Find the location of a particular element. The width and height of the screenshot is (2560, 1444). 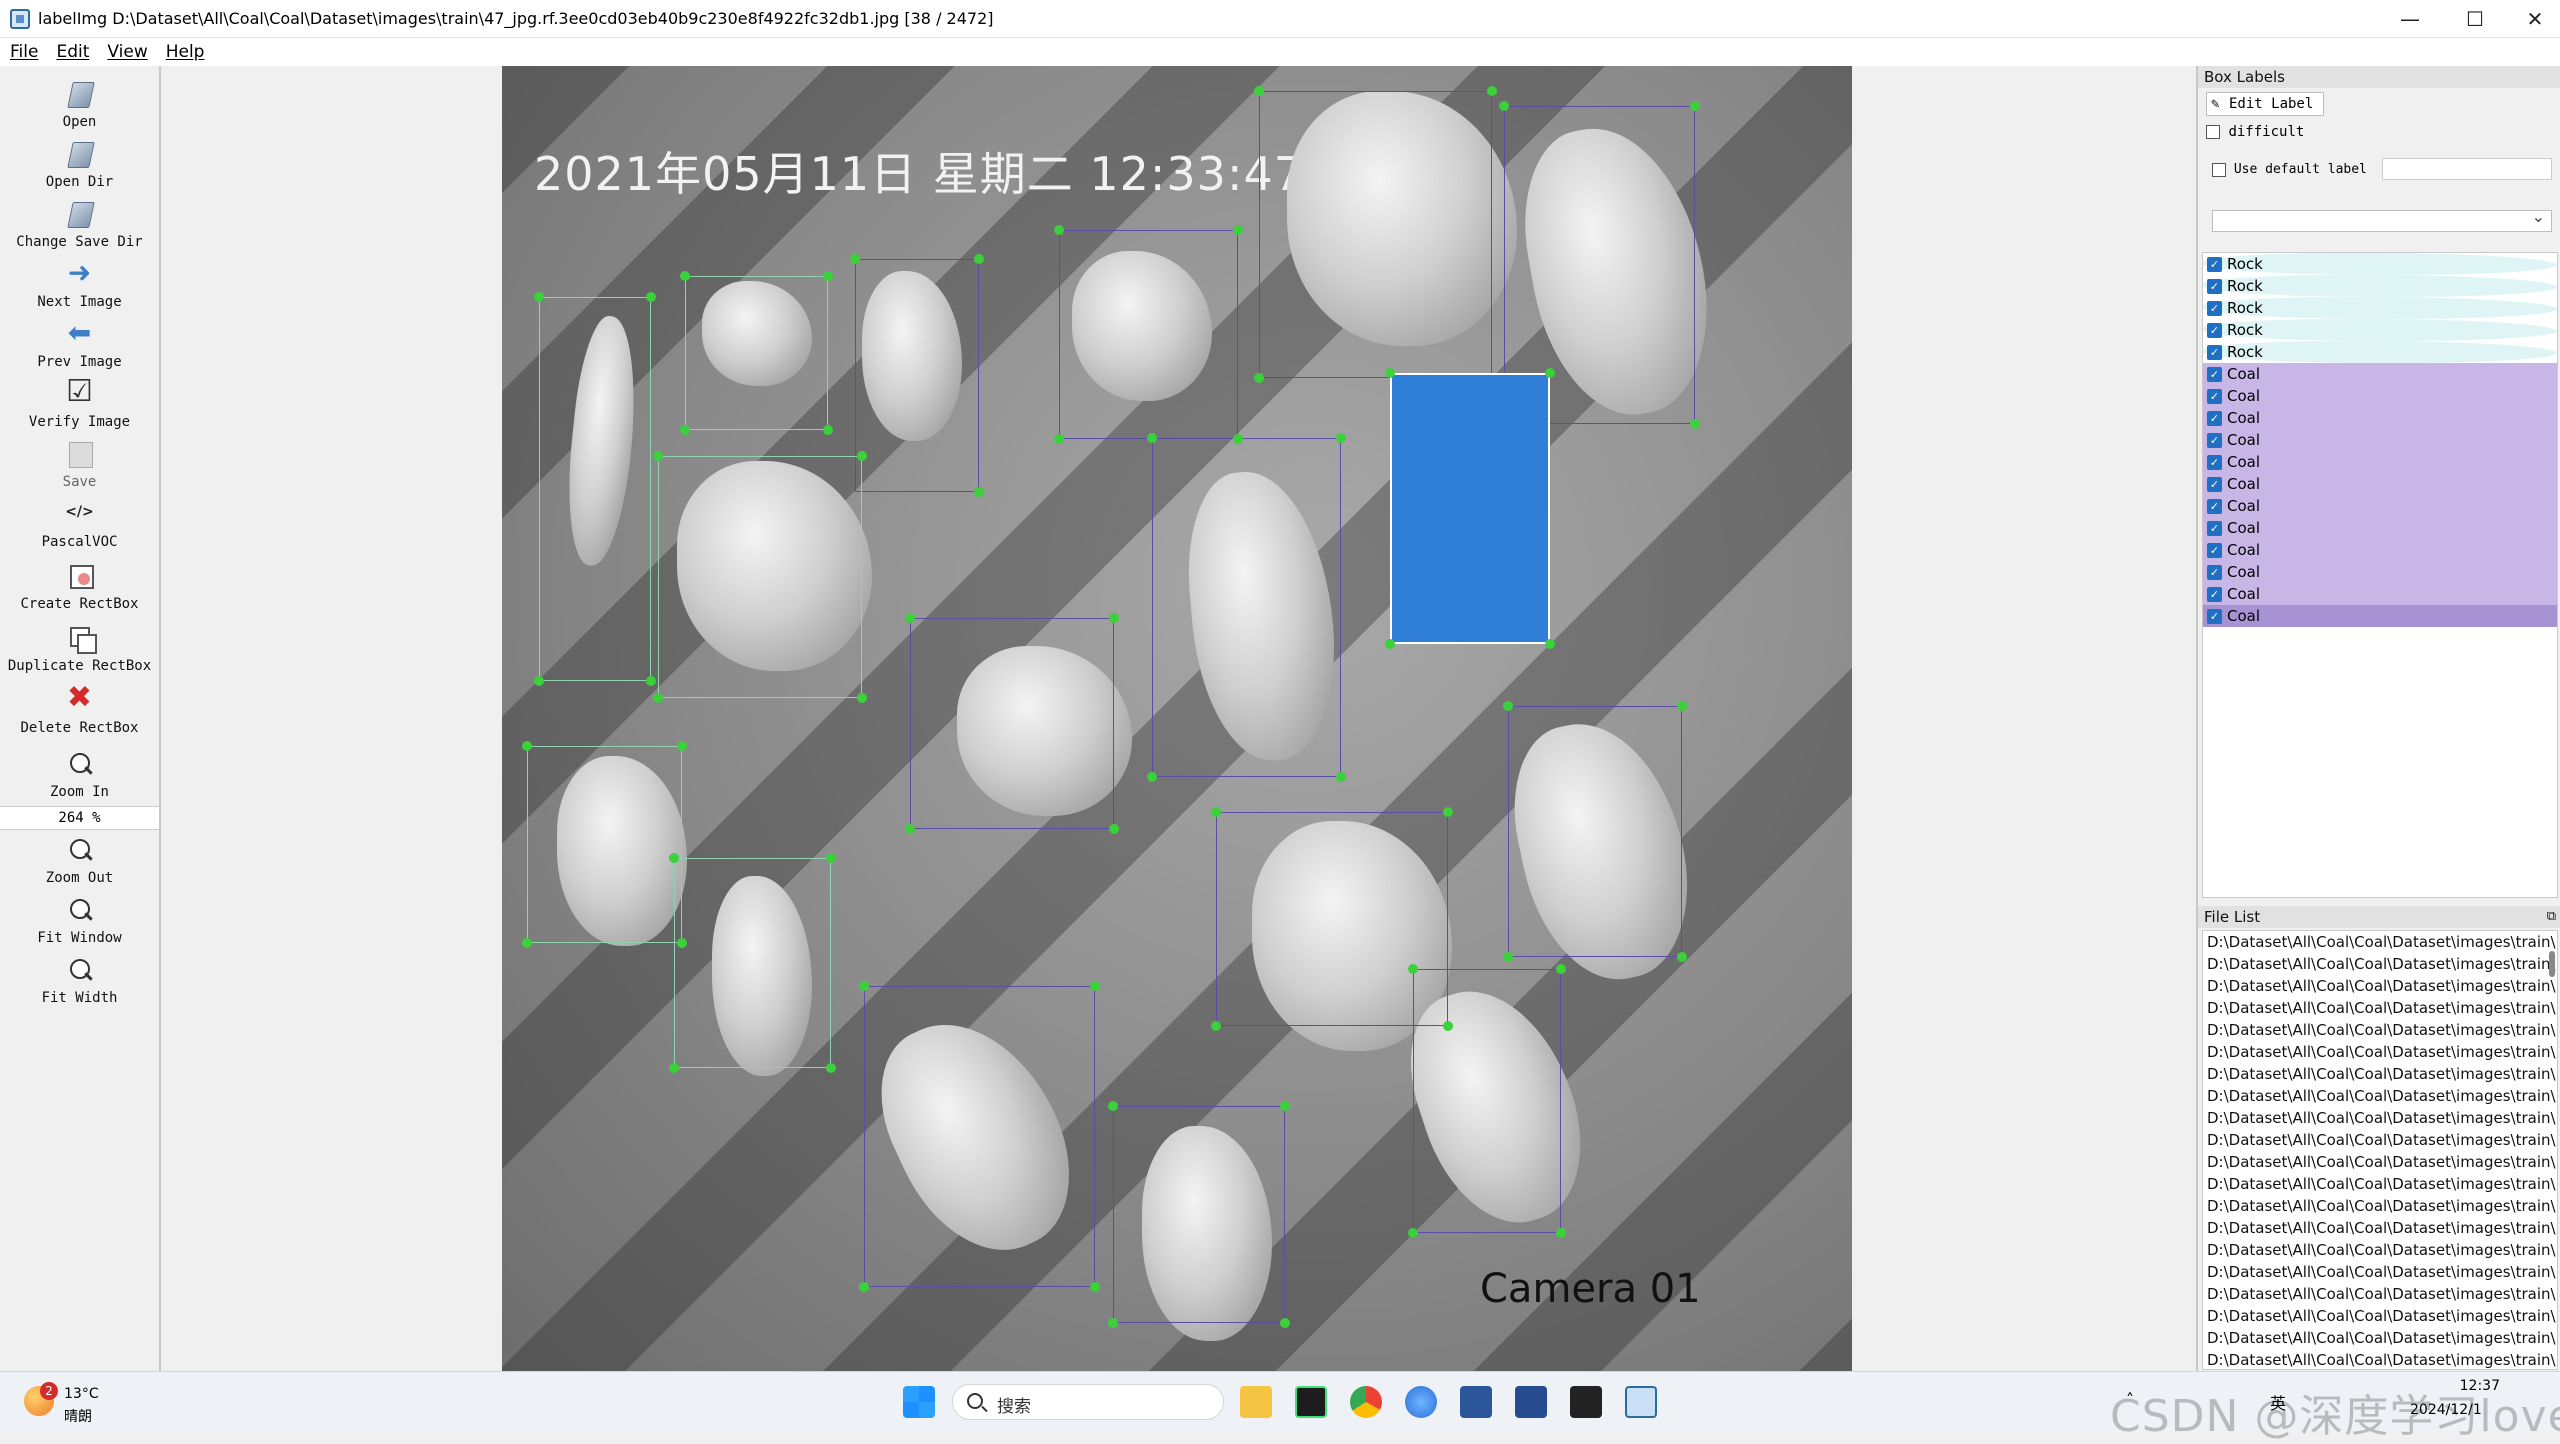

next-image-button: Next Image is located at coordinates (79, 283).